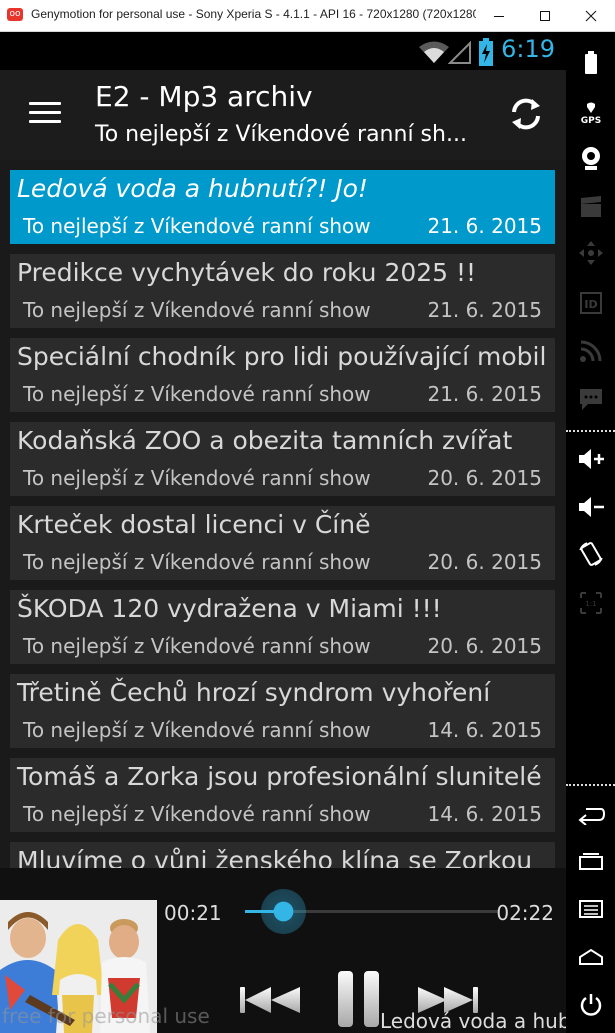 Image resolution: width=615 pixels, height=1033 pixels. I want to click on maximize-icon, so click(545, 15).